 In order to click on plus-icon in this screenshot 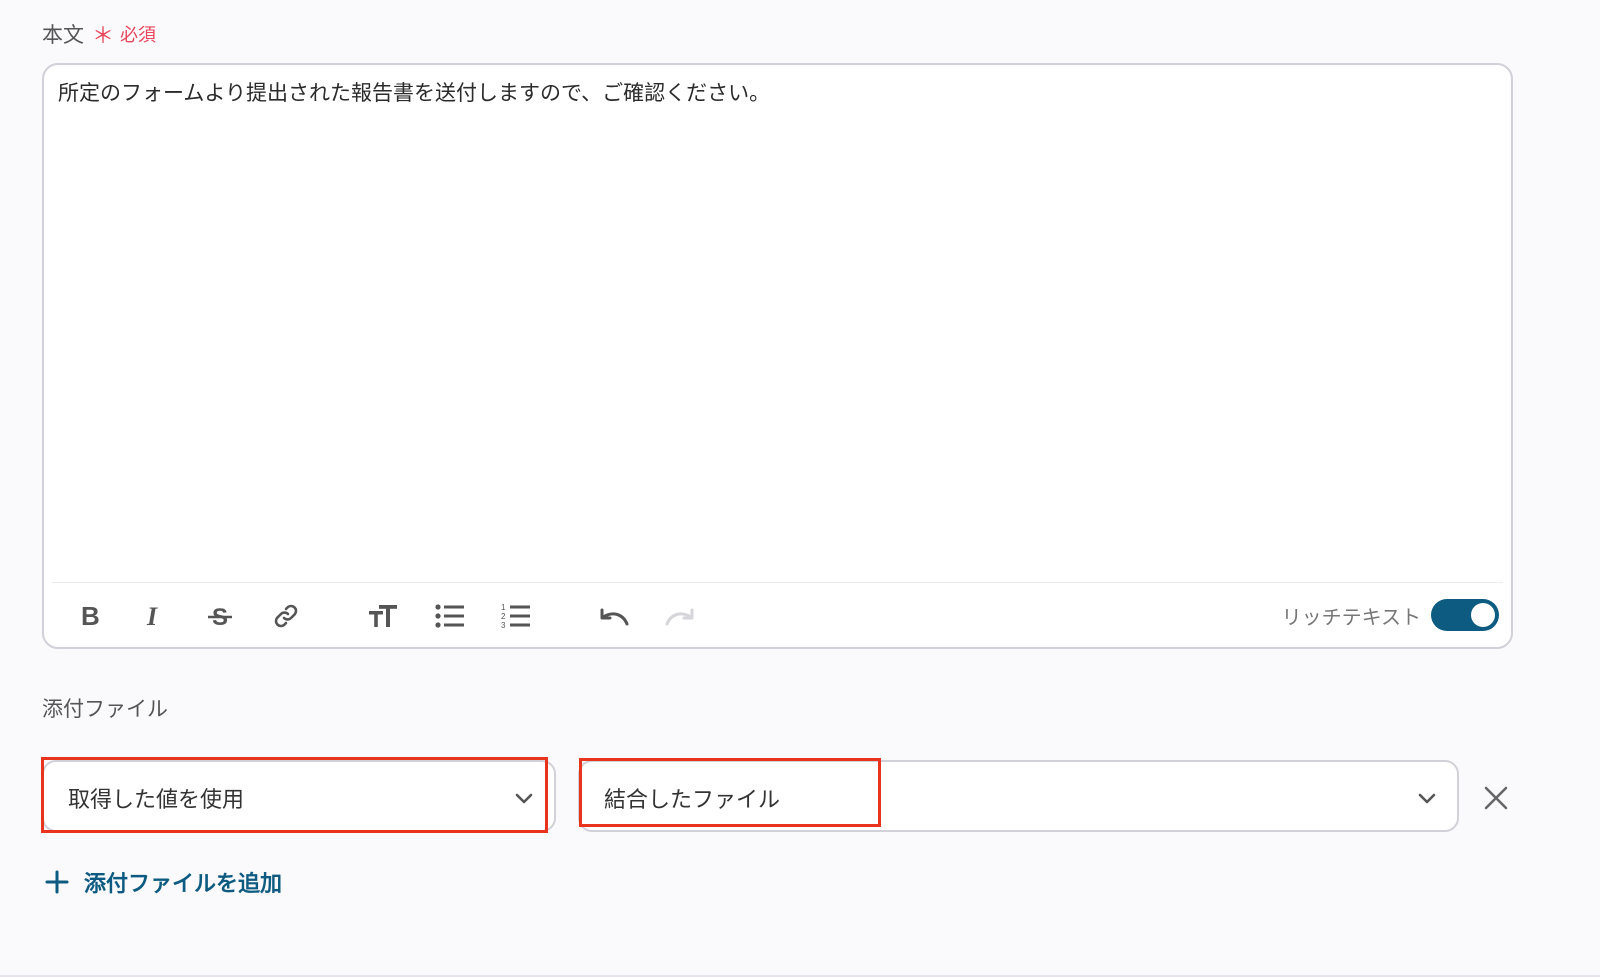, I will do `click(57, 882)`.